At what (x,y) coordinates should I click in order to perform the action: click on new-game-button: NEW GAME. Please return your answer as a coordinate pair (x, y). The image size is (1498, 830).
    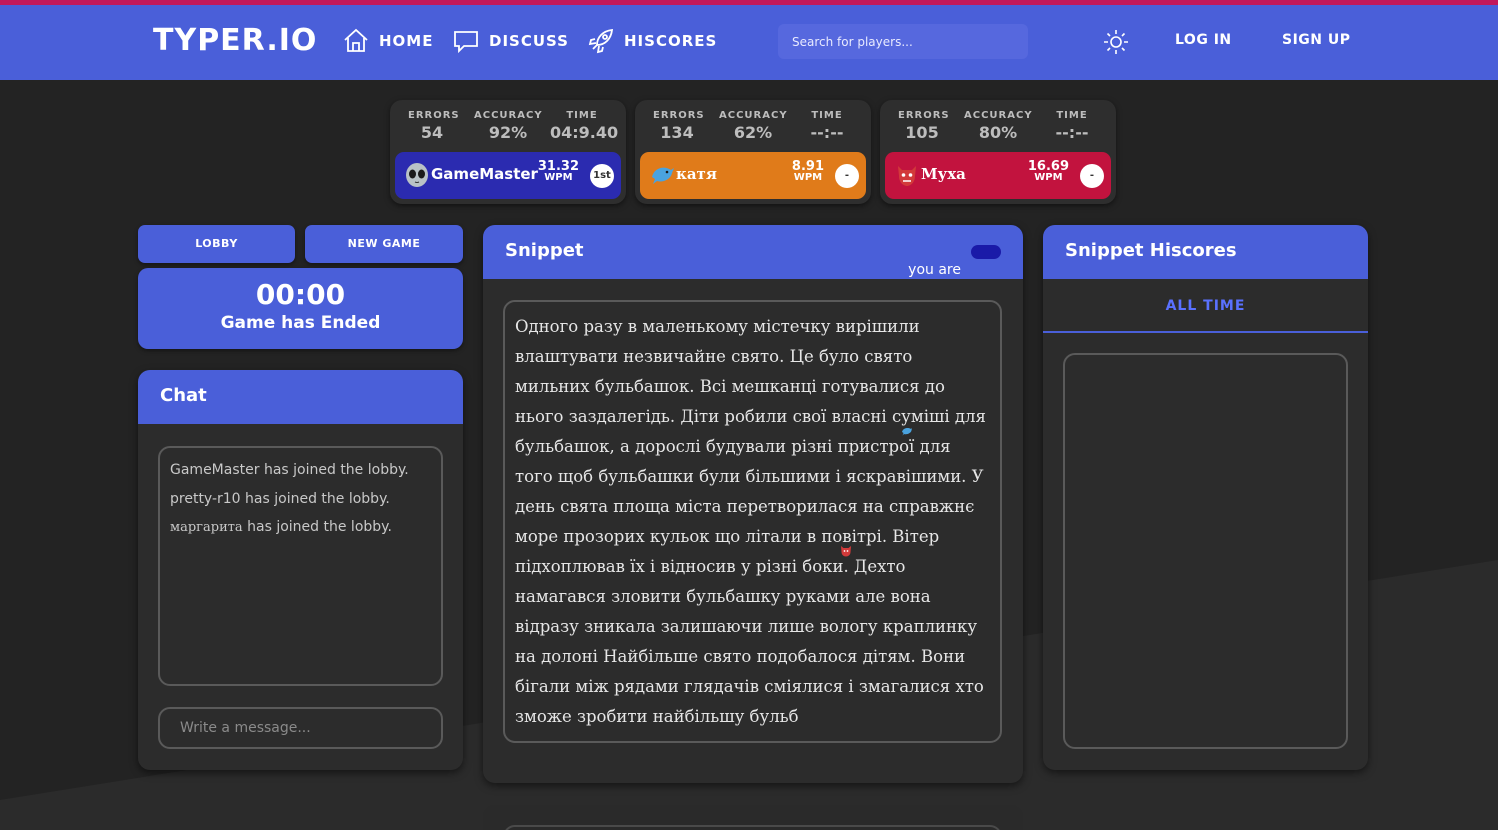
    Looking at the image, I should click on (384, 244).